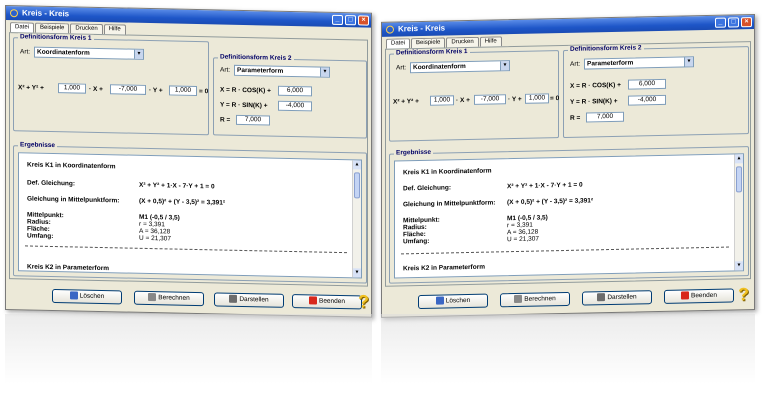 The image size is (762, 401). I want to click on quit-button-label: Beenden, so click(332, 301).